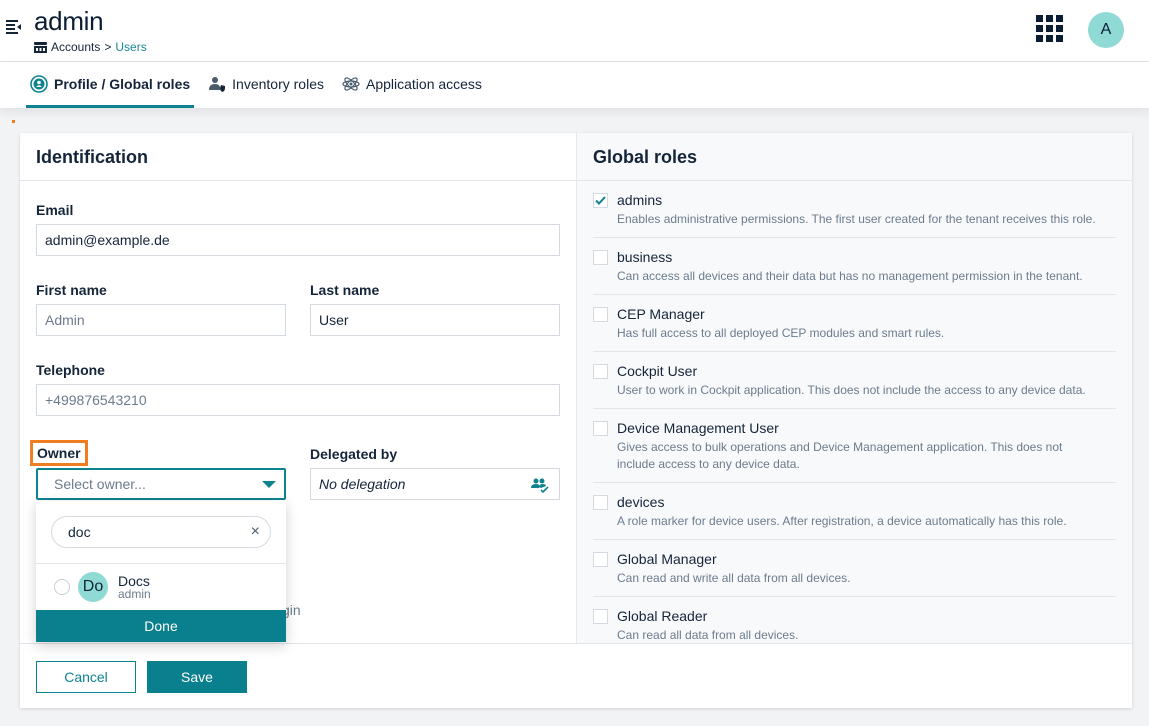 The height and width of the screenshot is (726, 1149). Describe the element at coordinates (345, 290) in the screenshot. I see `last-name-label: Last name` at that location.